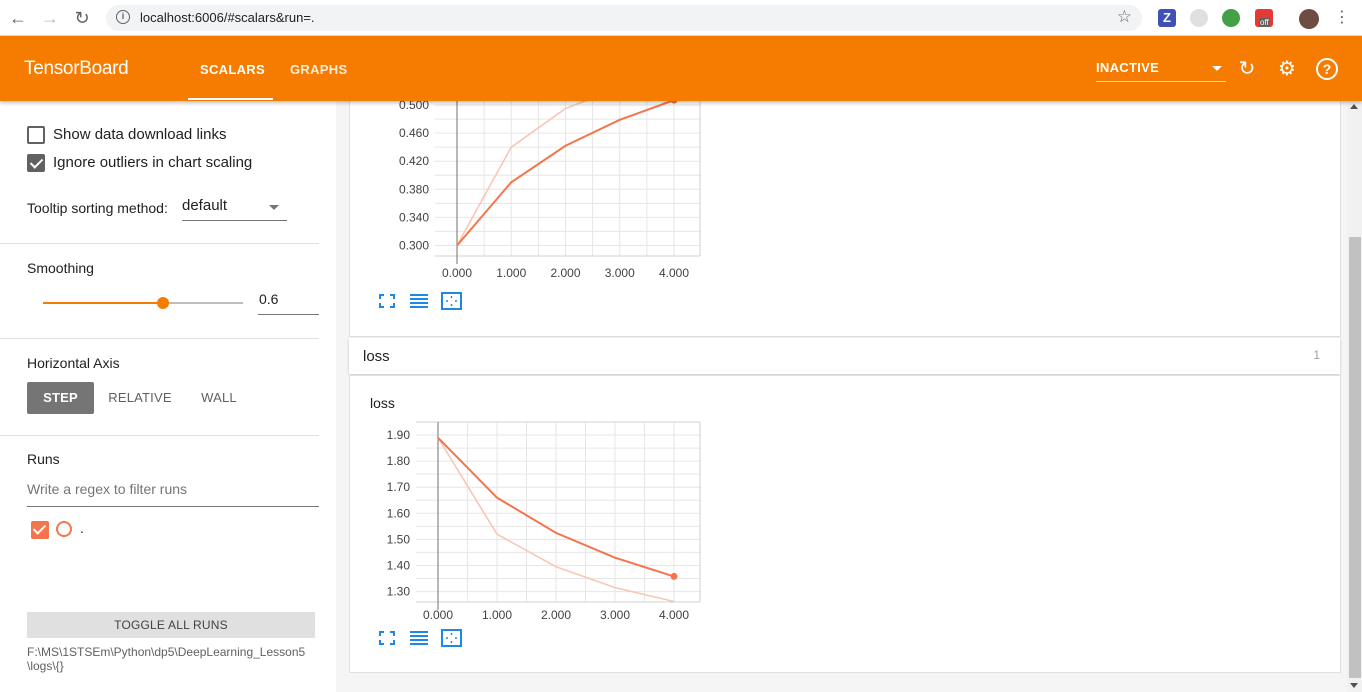  What do you see at coordinates (232, 69) in the screenshot?
I see `tab-scalars: SCALARS` at bounding box center [232, 69].